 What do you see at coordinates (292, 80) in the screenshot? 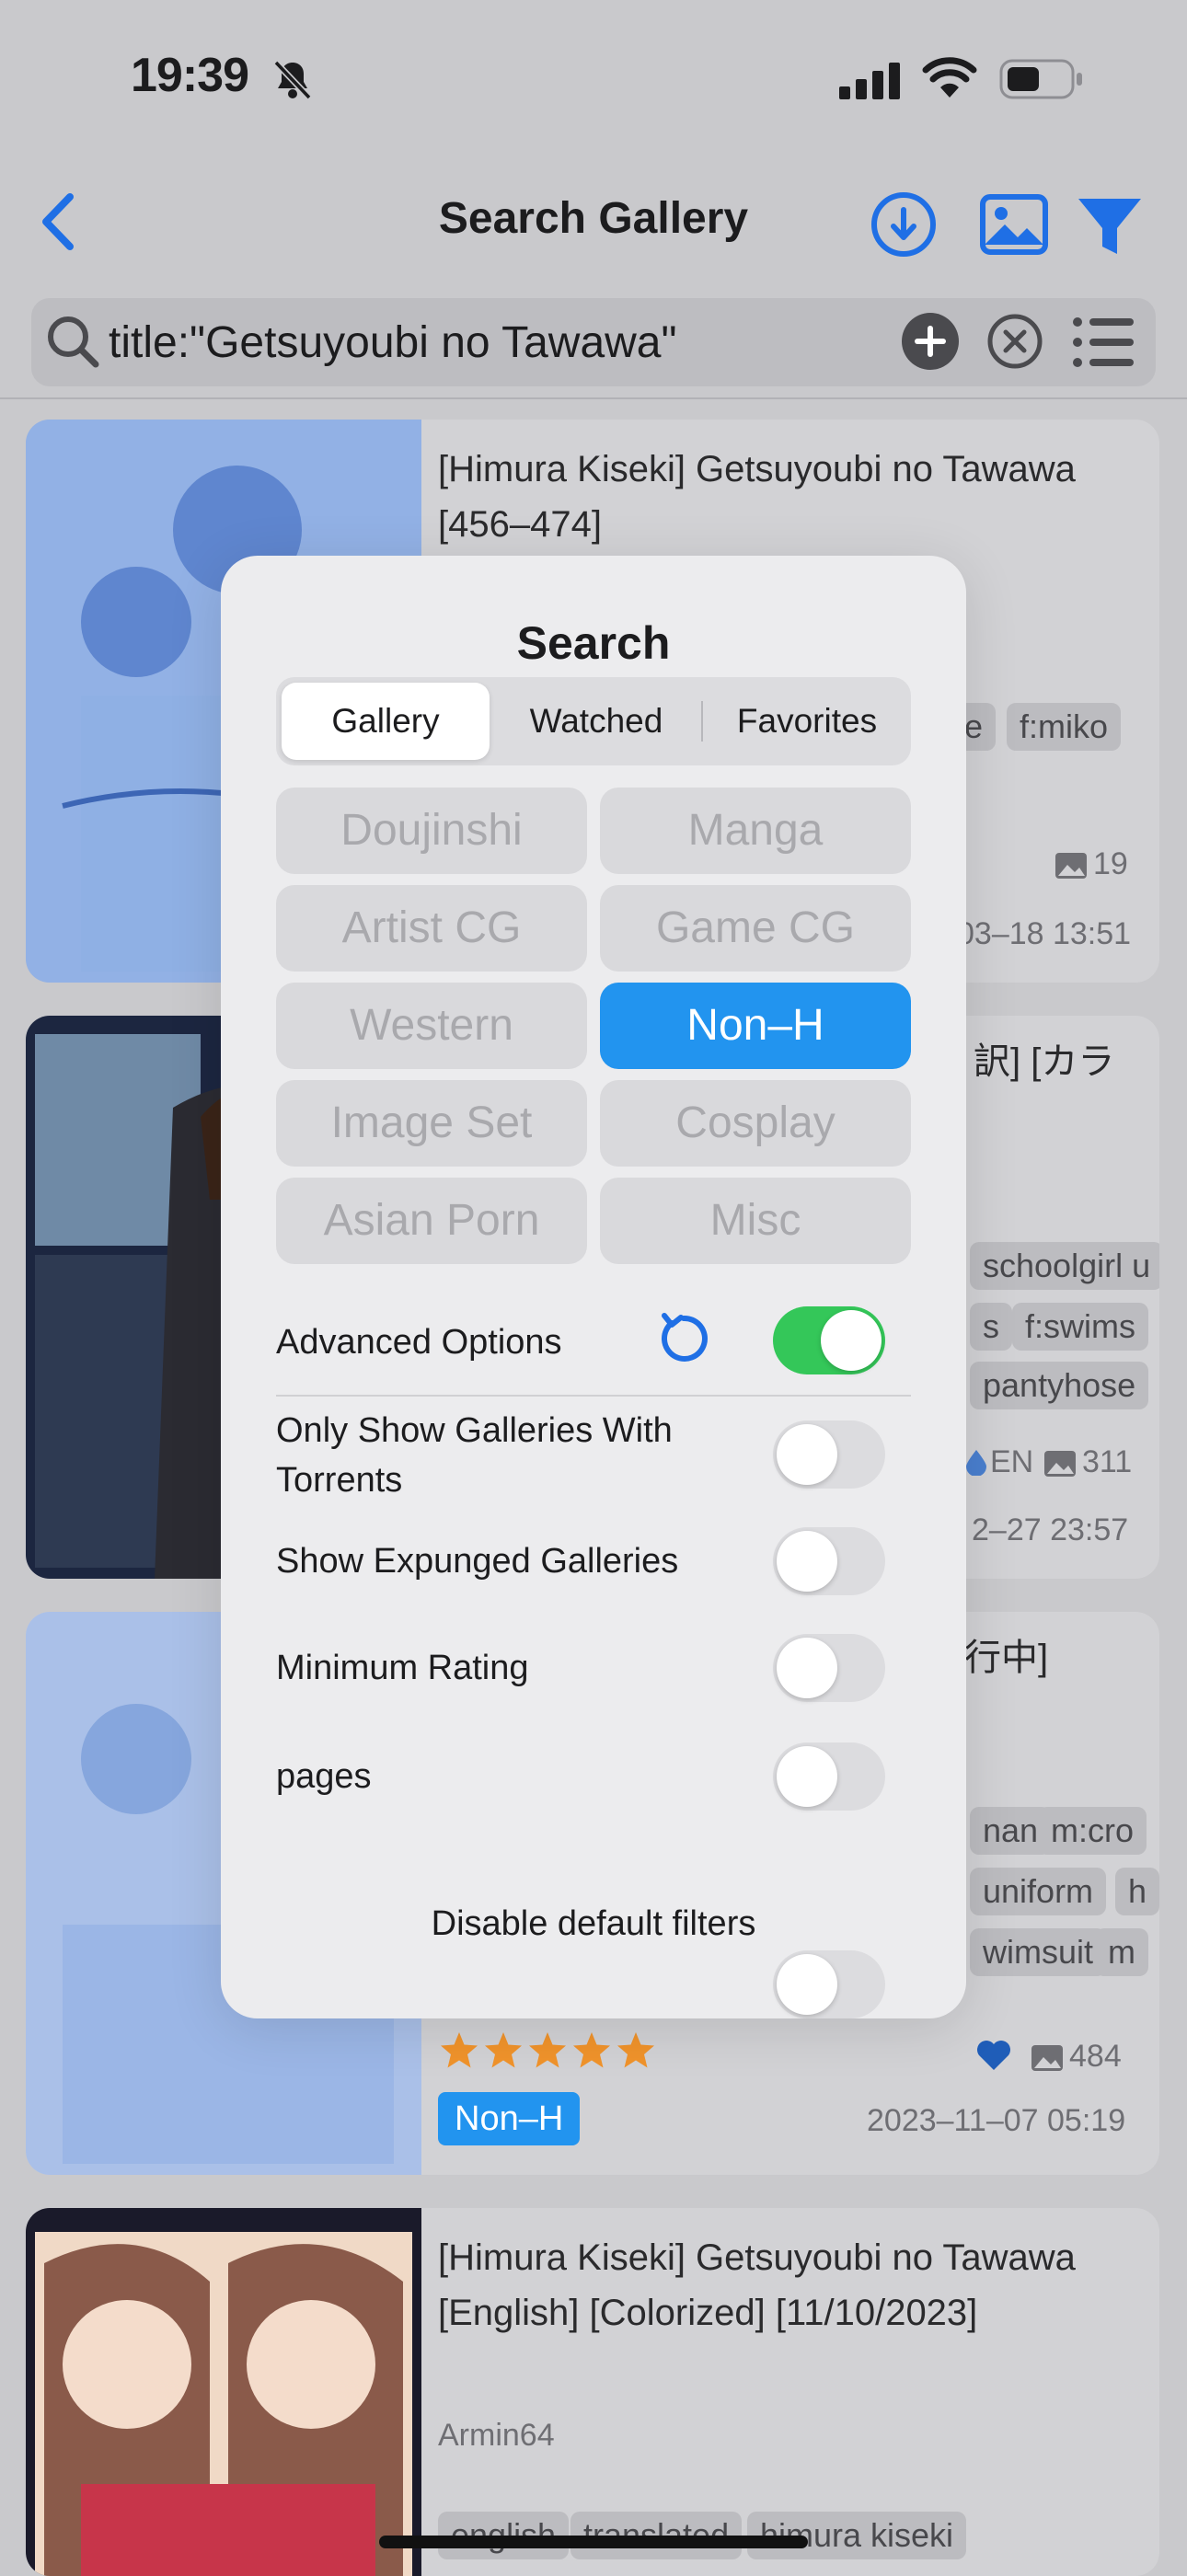
I see `bell-slash-icon` at bounding box center [292, 80].